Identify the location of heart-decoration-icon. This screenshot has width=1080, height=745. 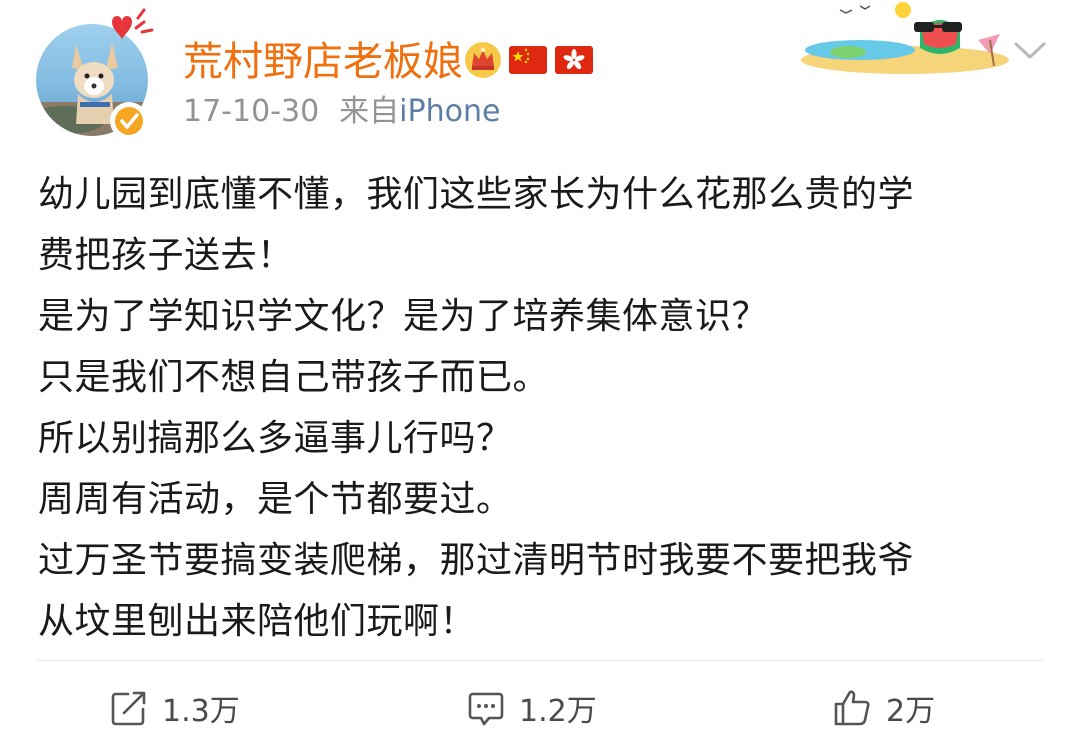
(133, 28).